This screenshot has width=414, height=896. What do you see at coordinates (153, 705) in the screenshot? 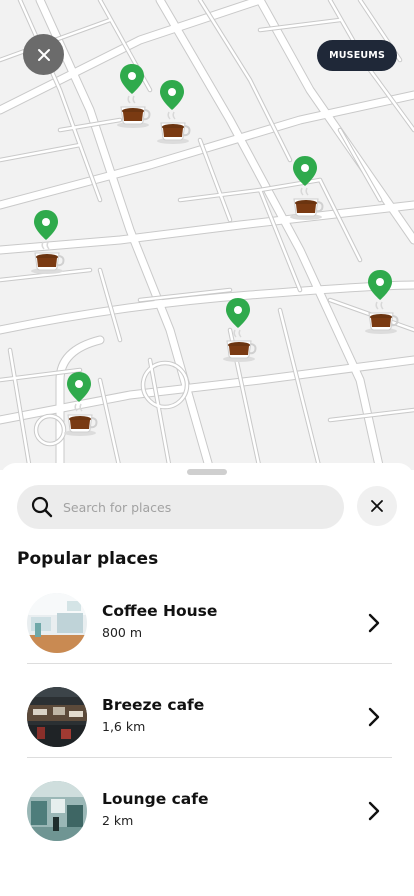
I see `place-name: Breeze cafe` at bounding box center [153, 705].